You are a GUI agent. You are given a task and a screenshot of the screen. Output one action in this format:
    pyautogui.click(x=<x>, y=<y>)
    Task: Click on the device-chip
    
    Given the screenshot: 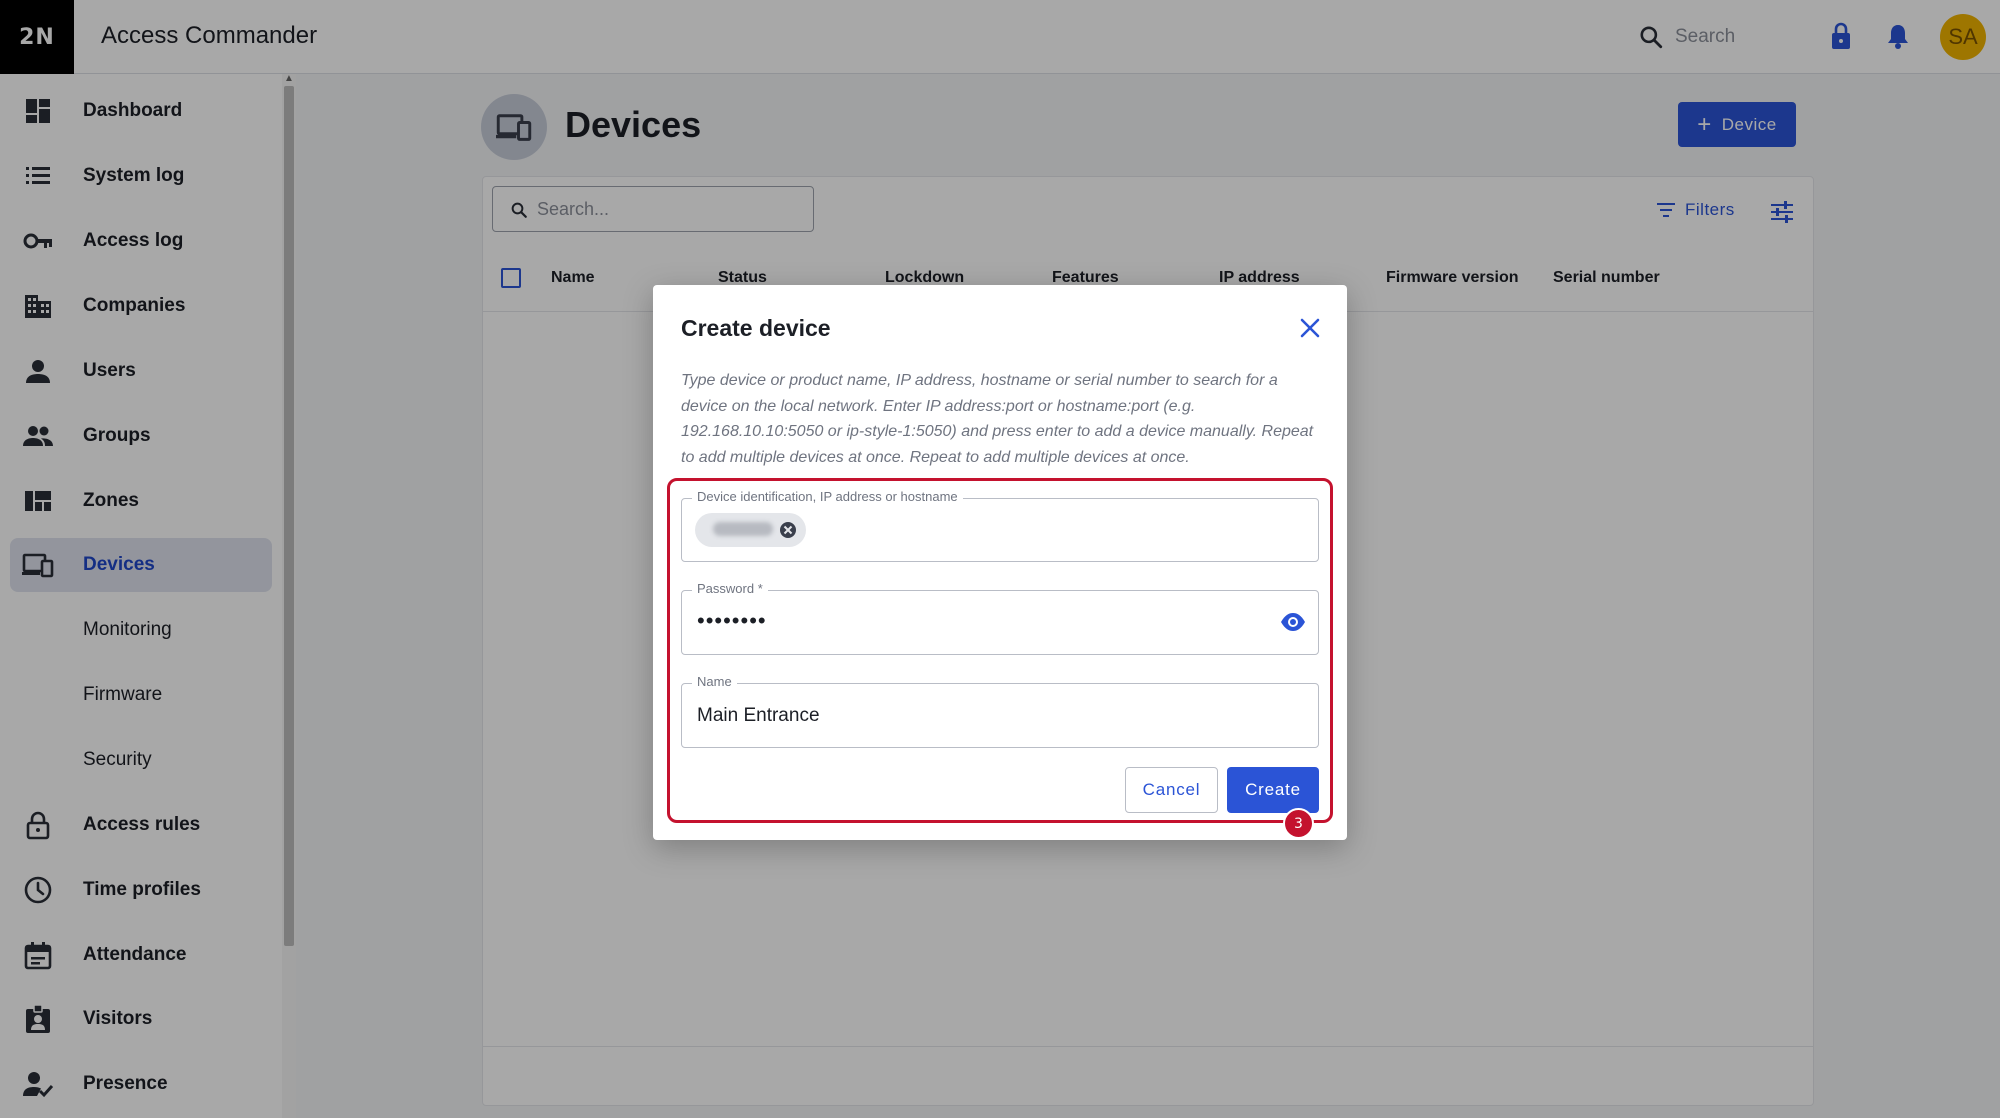 What is the action you would take?
    pyautogui.click(x=750, y=530)
    